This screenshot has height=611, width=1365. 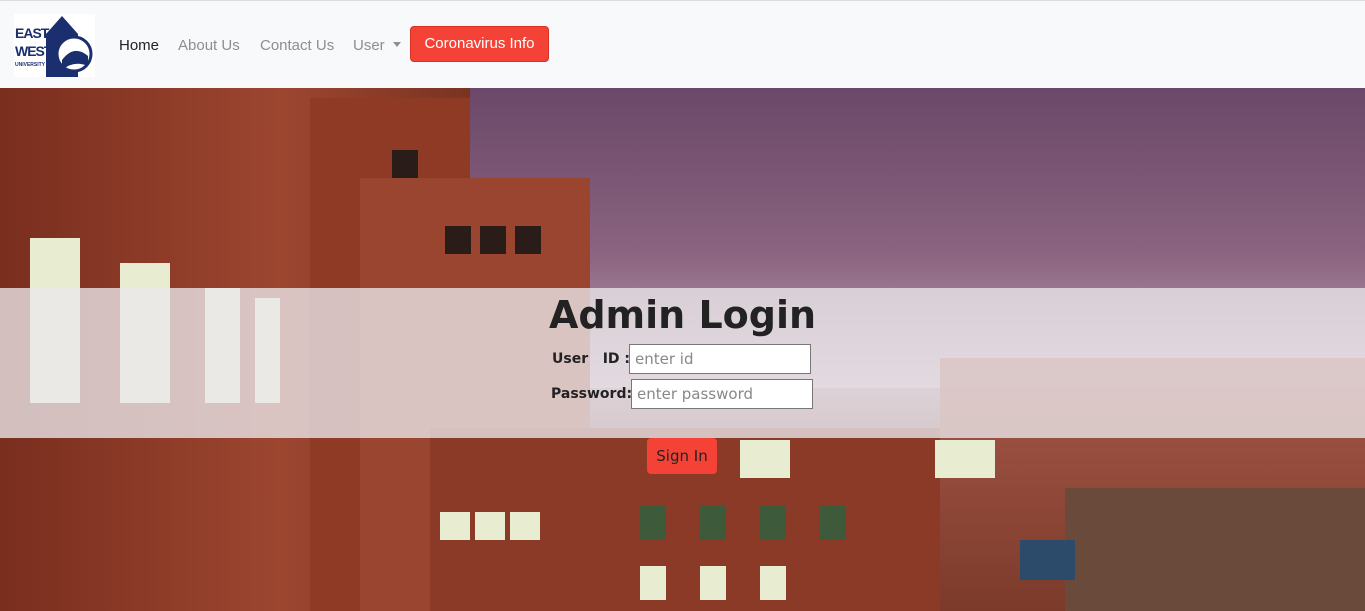 I want to click on logo-building-icon, so click(x=69, y=46).